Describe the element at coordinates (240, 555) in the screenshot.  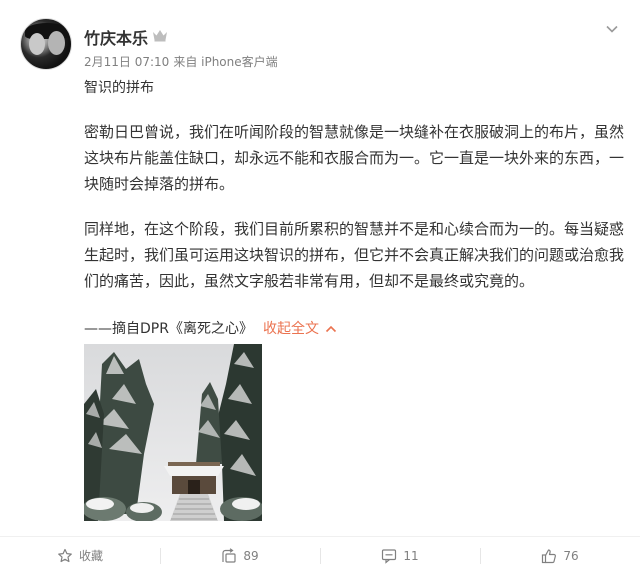
I see `repost-button: 89` at that location.